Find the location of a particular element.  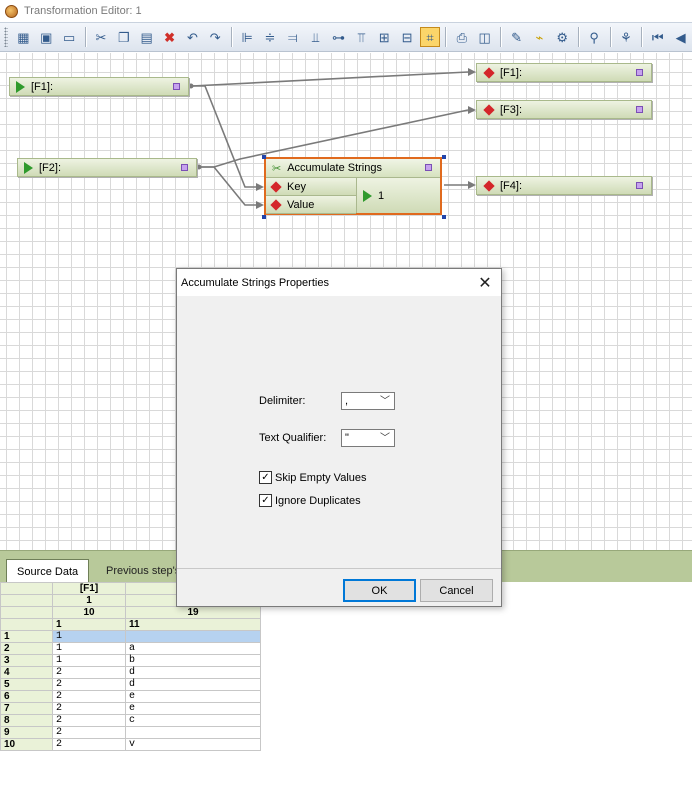

node-output: 1 is located at coordinates (398, 195).